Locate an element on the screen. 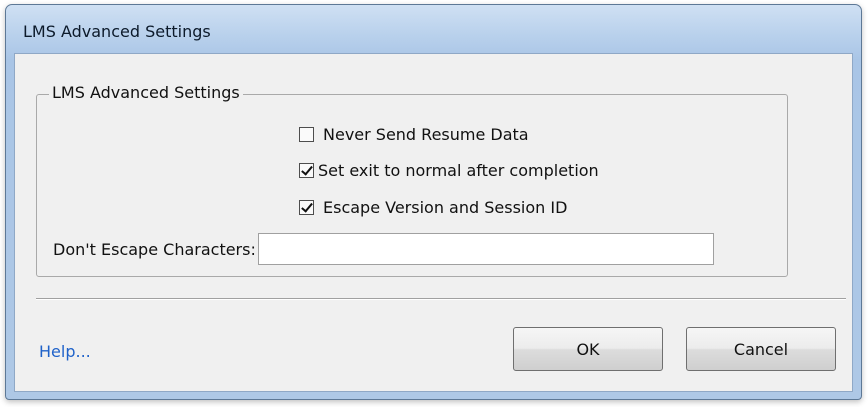  group-title: LMS Advanced Settings is located at coordinates (146, 92).